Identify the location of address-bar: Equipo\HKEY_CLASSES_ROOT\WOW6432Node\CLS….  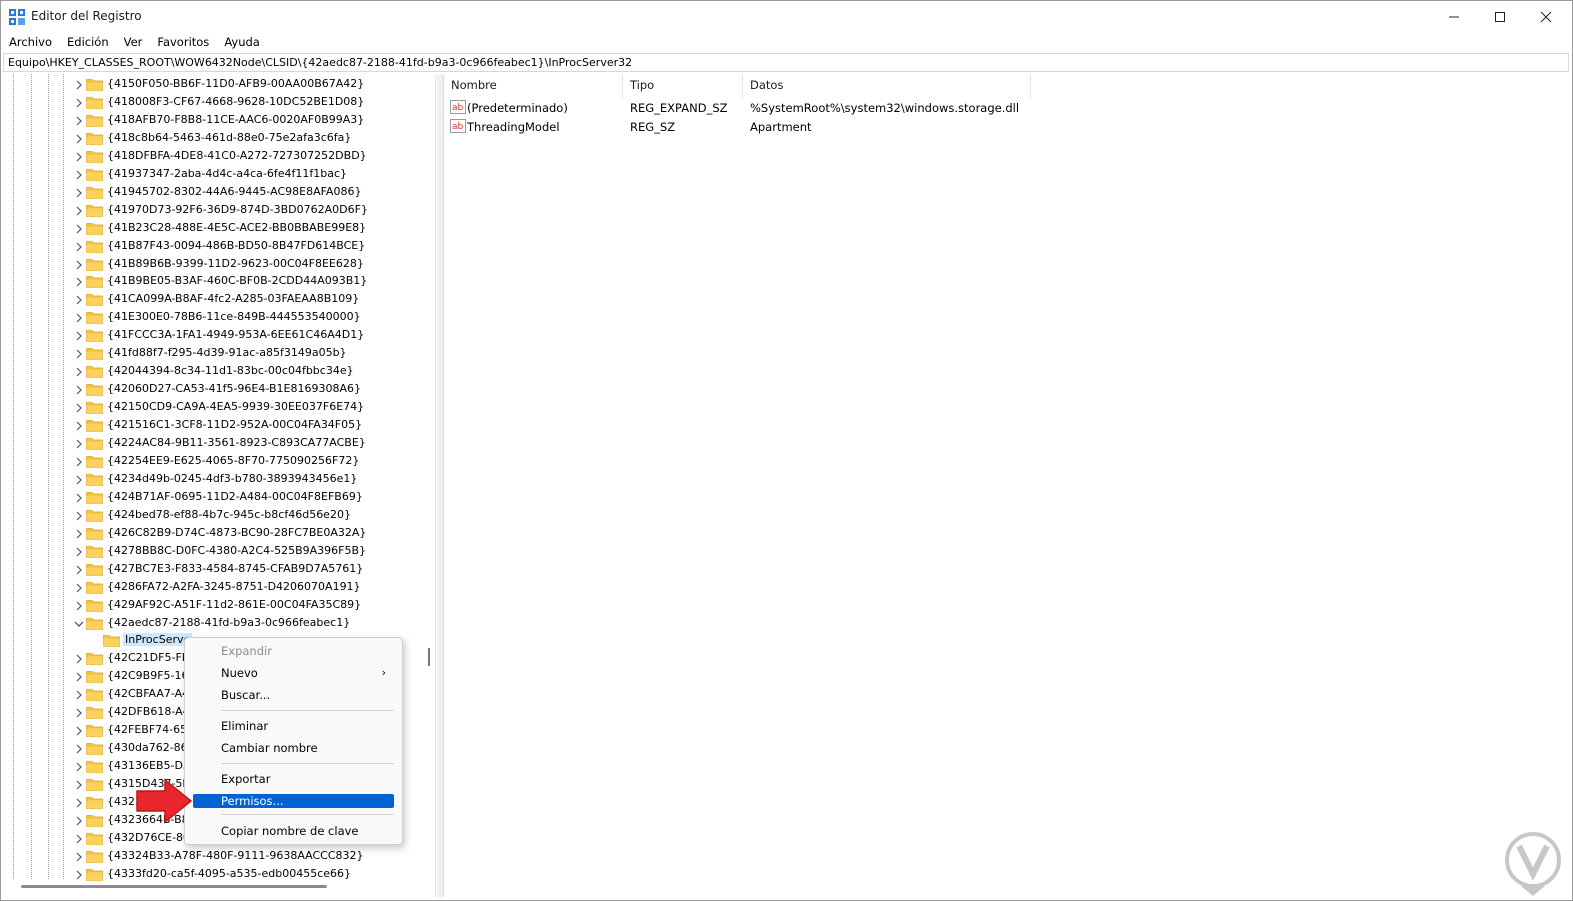
(786, 62).